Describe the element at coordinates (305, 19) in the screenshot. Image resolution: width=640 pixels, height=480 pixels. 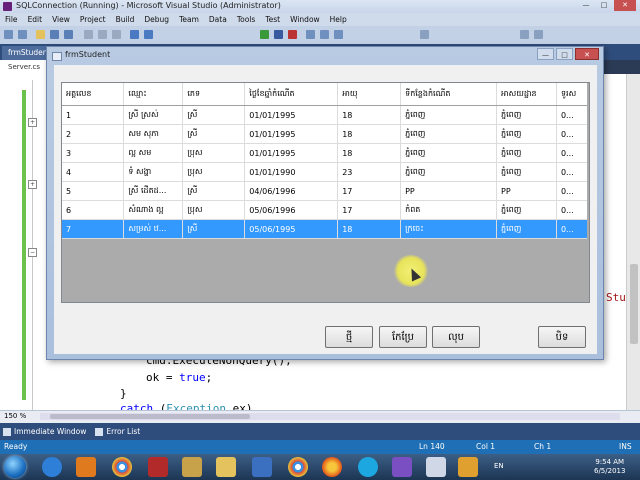
I see `menu-window: Window` at that location.